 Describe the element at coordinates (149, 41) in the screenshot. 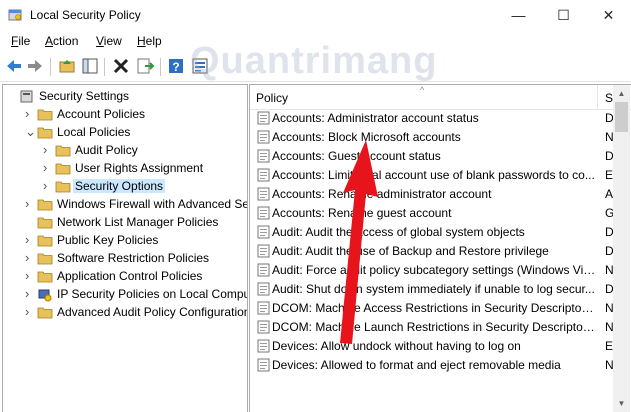

I see `menu-help: Help` at that location.